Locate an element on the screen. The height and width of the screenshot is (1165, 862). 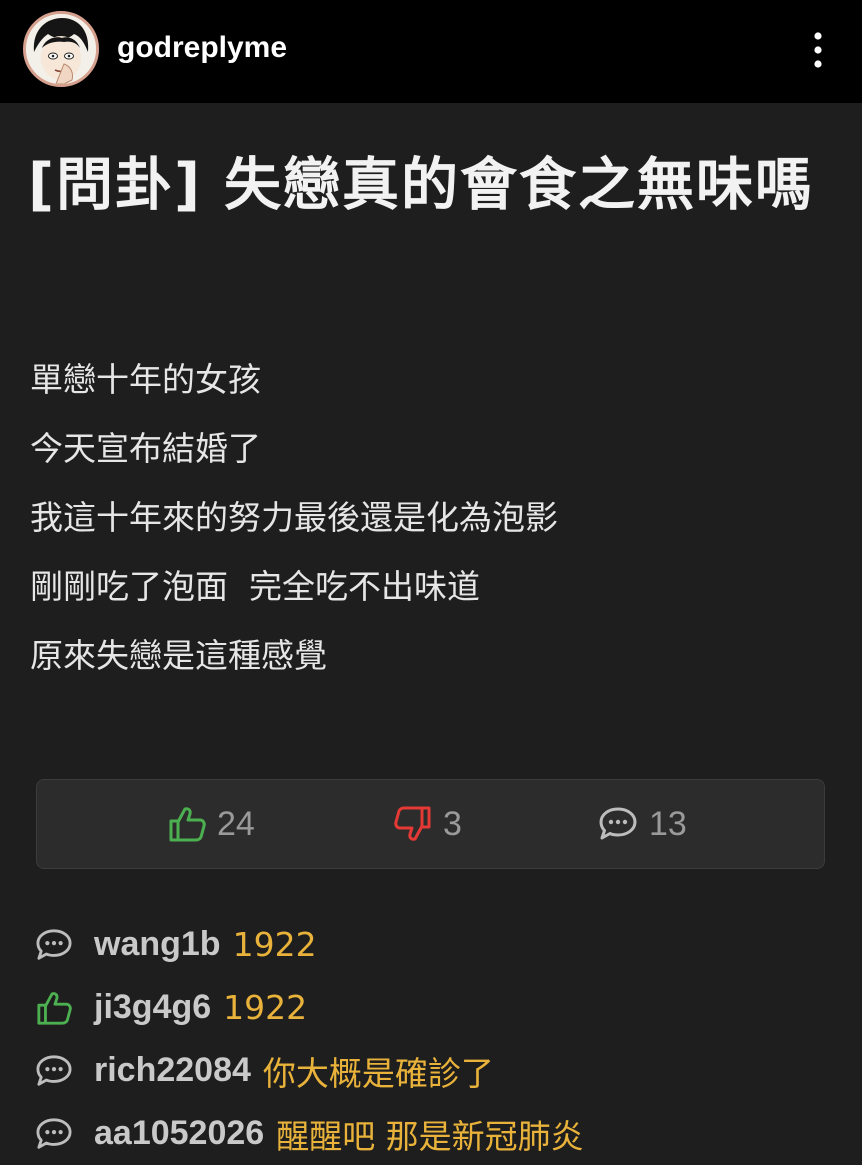
post-body-line: 我這十年來的努力最後還是化為泡影 is located at coordinates (294, 517).